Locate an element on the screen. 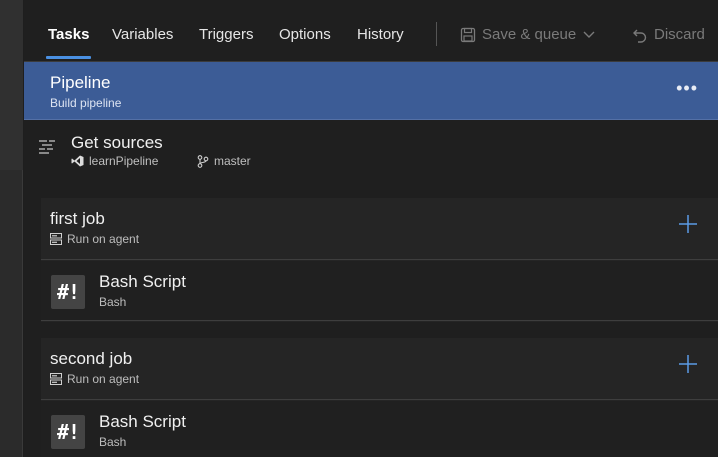  get-sources-title: Get sources is located at coordinates (117, 142).